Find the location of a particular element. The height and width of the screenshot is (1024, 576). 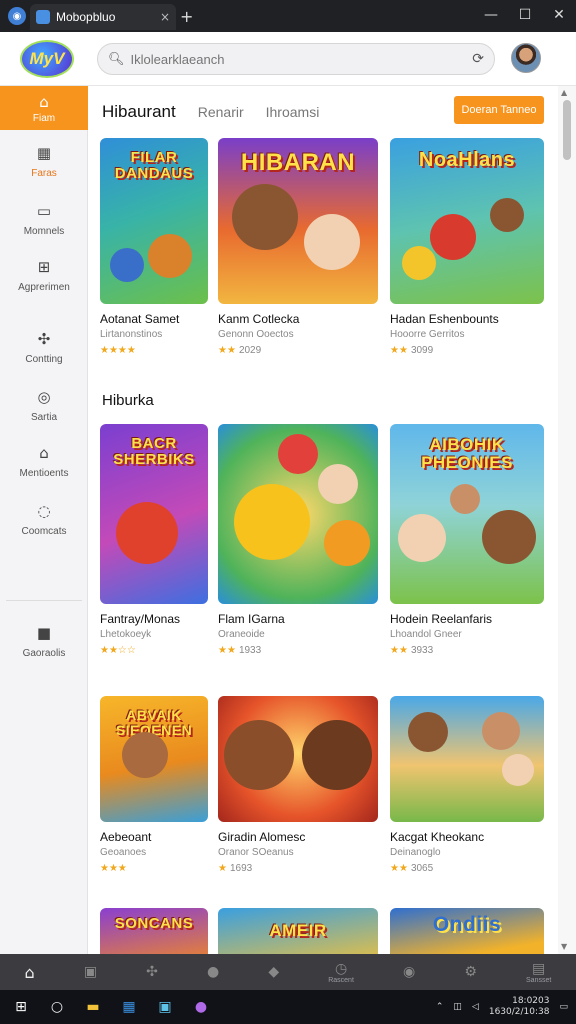

thumbnail-title: AIBOHIK PHEONIES is located at coordinates (467, 453).